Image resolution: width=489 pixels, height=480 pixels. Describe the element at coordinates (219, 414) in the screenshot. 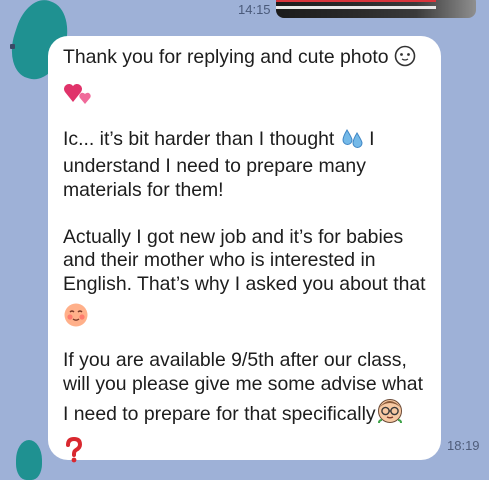

I see `message-line-text: I need to prepare for that specifically` at that location.